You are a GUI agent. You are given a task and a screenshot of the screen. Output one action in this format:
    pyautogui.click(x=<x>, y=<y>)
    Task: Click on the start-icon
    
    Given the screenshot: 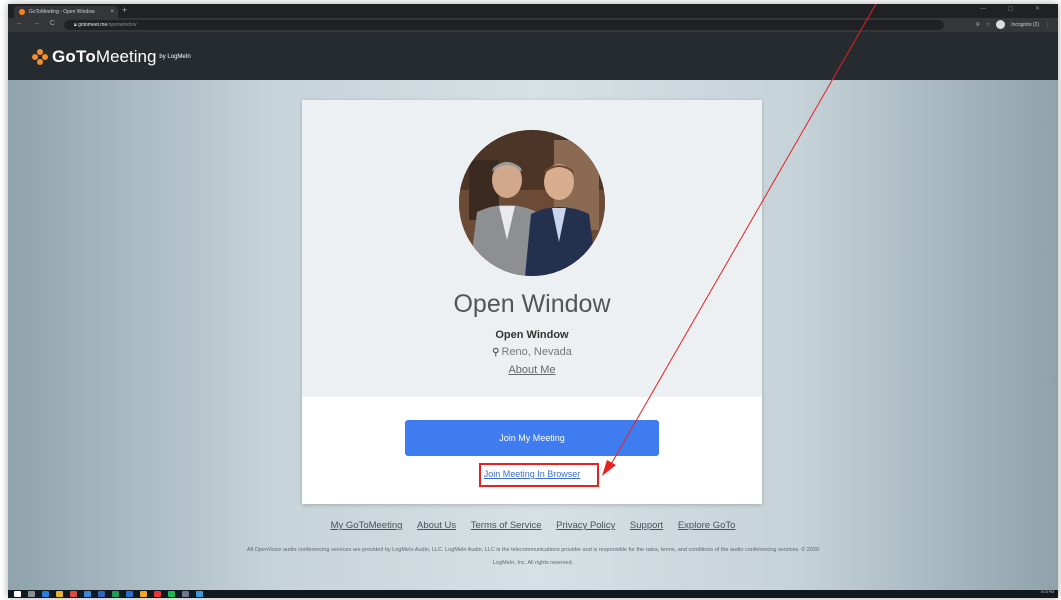 What is the action you would take?
    pyautogui.click(x=17, y=594)
    